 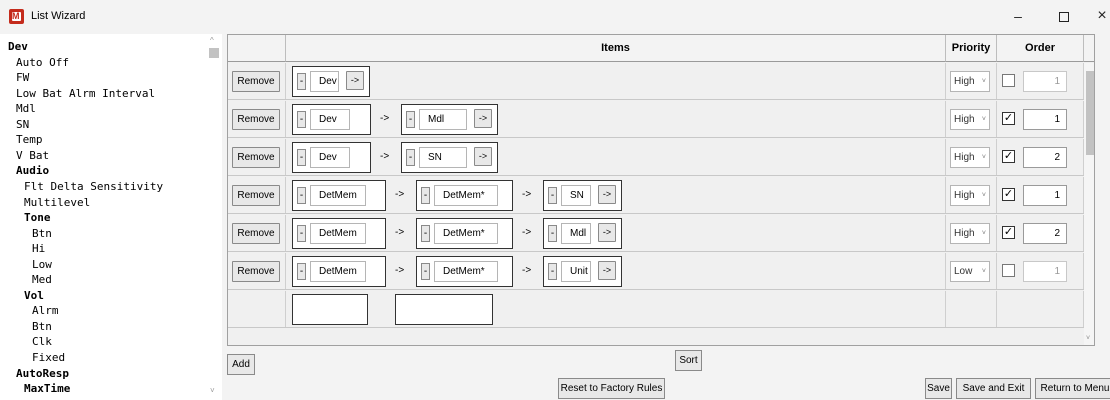 What do you see at coordinates (42, 62) in the screenshot?
I see `tree-node: Auto Off` at bounding box center [42, 62].